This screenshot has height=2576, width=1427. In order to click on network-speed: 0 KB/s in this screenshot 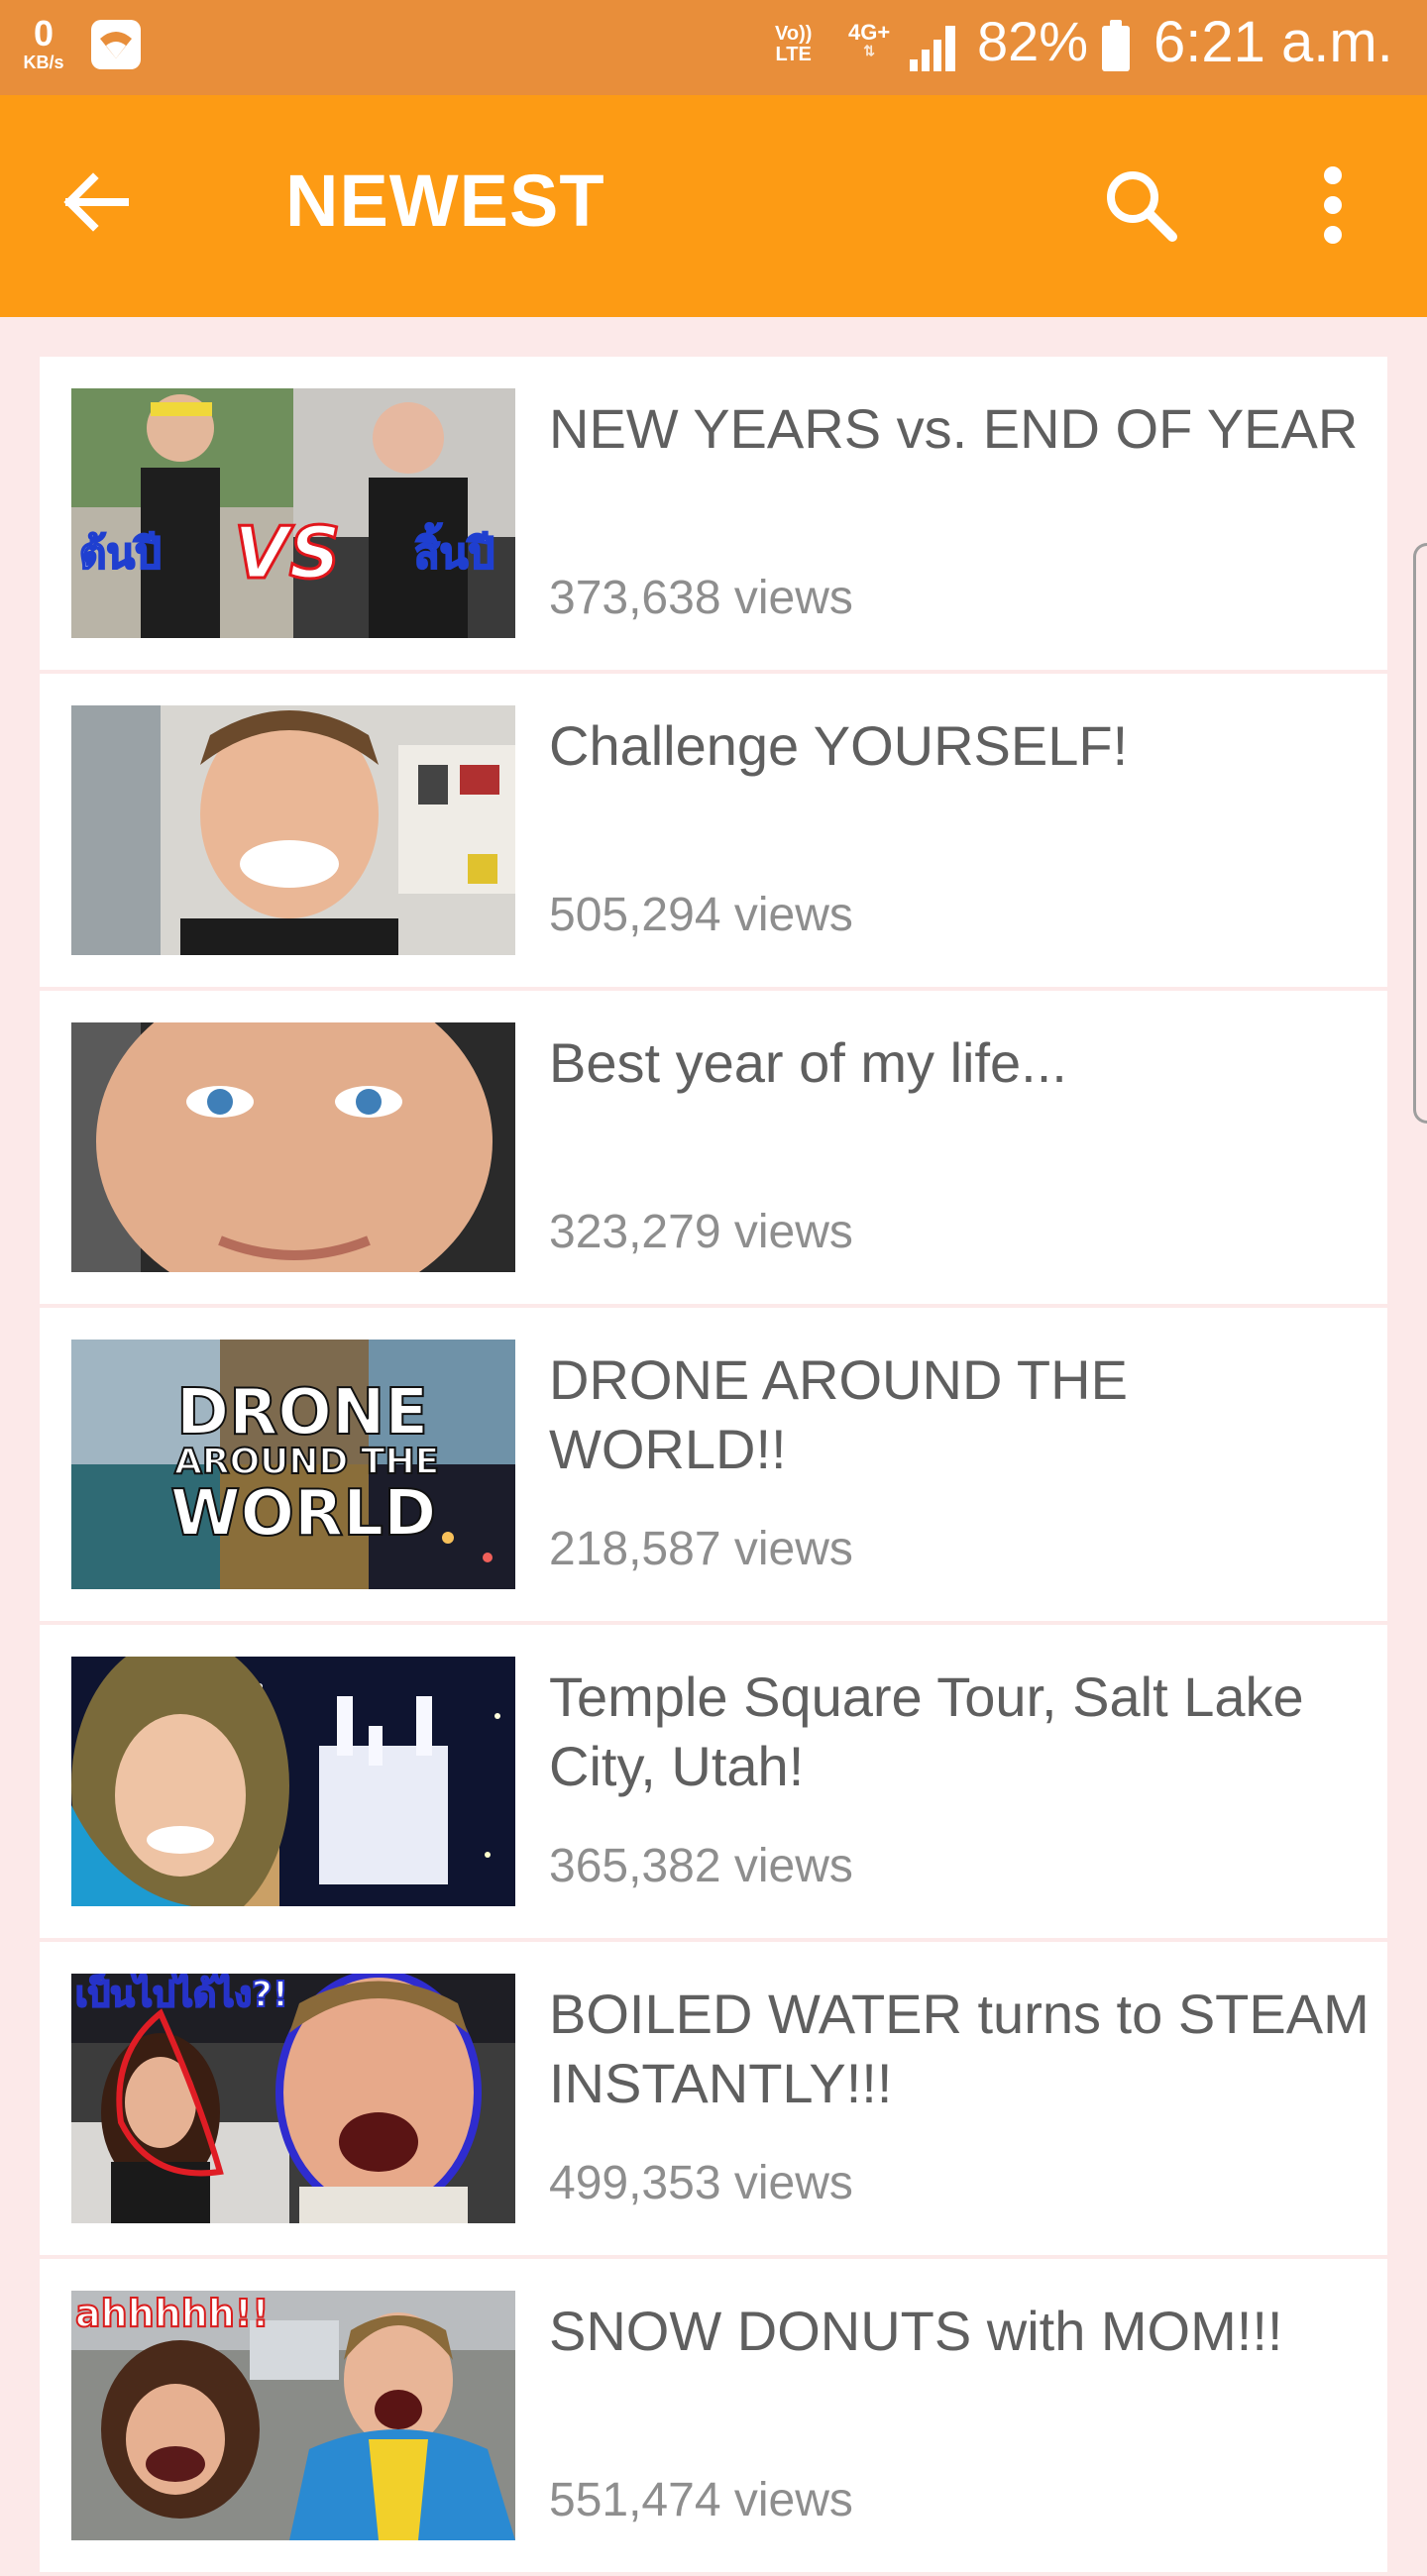, I will do `click(43, 42)`.